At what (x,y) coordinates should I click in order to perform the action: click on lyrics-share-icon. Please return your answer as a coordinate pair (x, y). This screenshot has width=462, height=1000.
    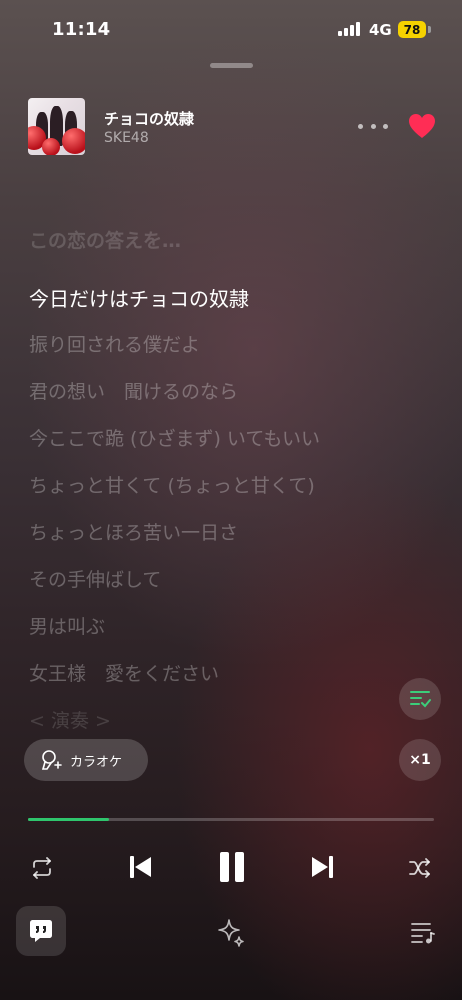
    Looking at the image, I should click on (41, 931).